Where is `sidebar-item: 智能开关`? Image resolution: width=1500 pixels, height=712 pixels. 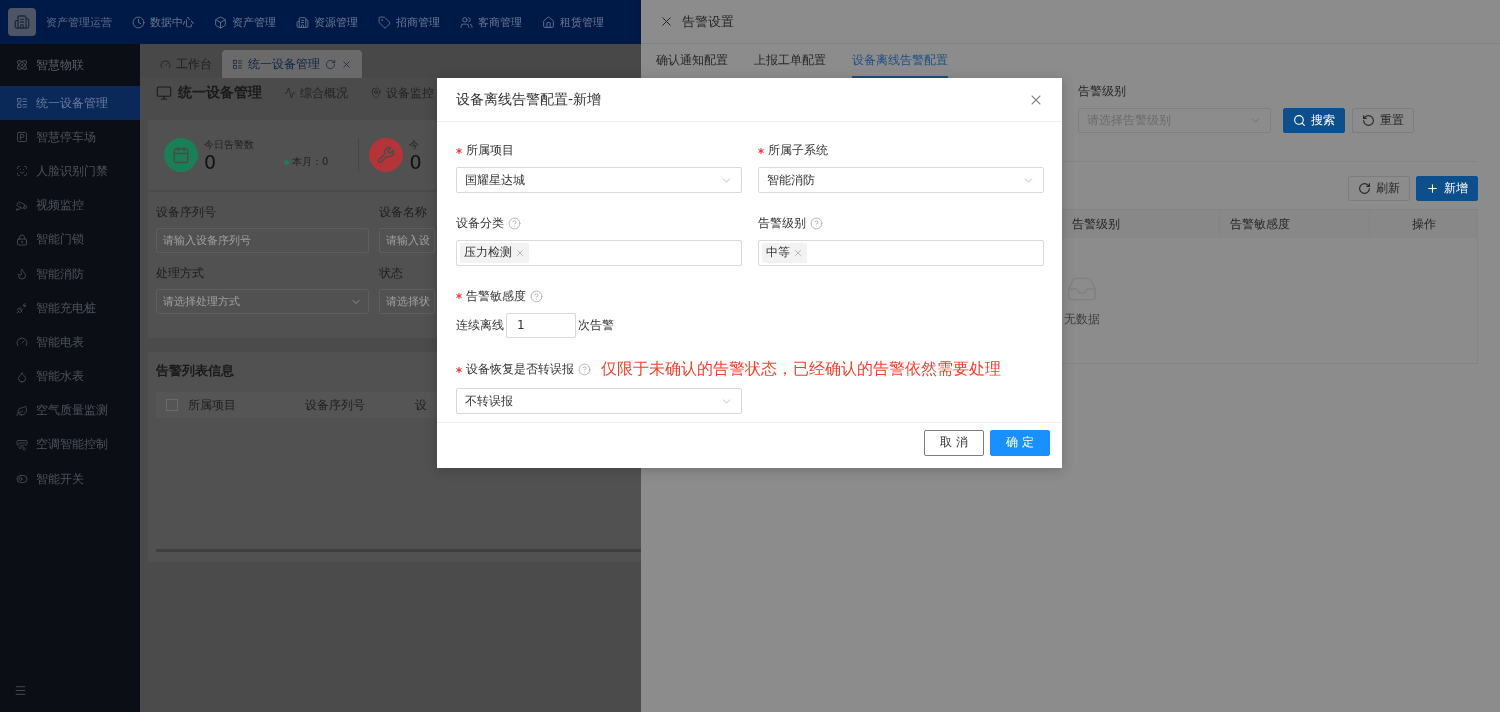
sidebar-item: 智能开关 is located at coordinates (70, 479).